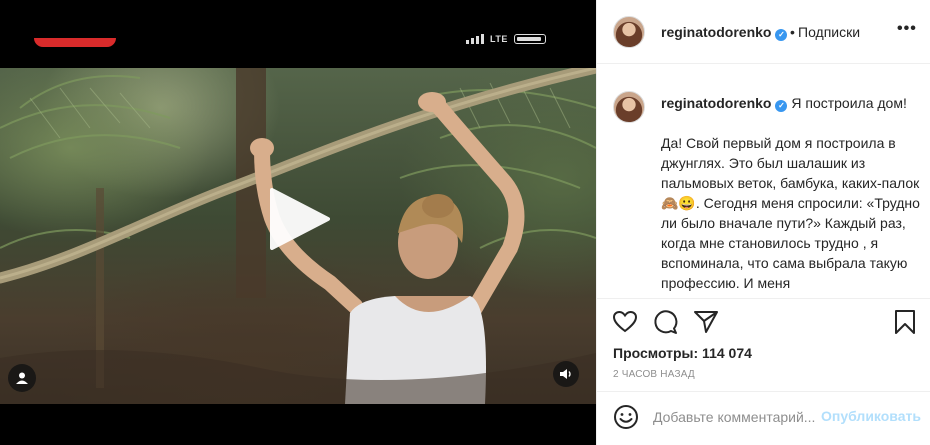 The height and width of the screenshot is (445, 930). I want to click on post-timestamp: 2 ЧАСОВ НАЗАД, so click(654, 374).